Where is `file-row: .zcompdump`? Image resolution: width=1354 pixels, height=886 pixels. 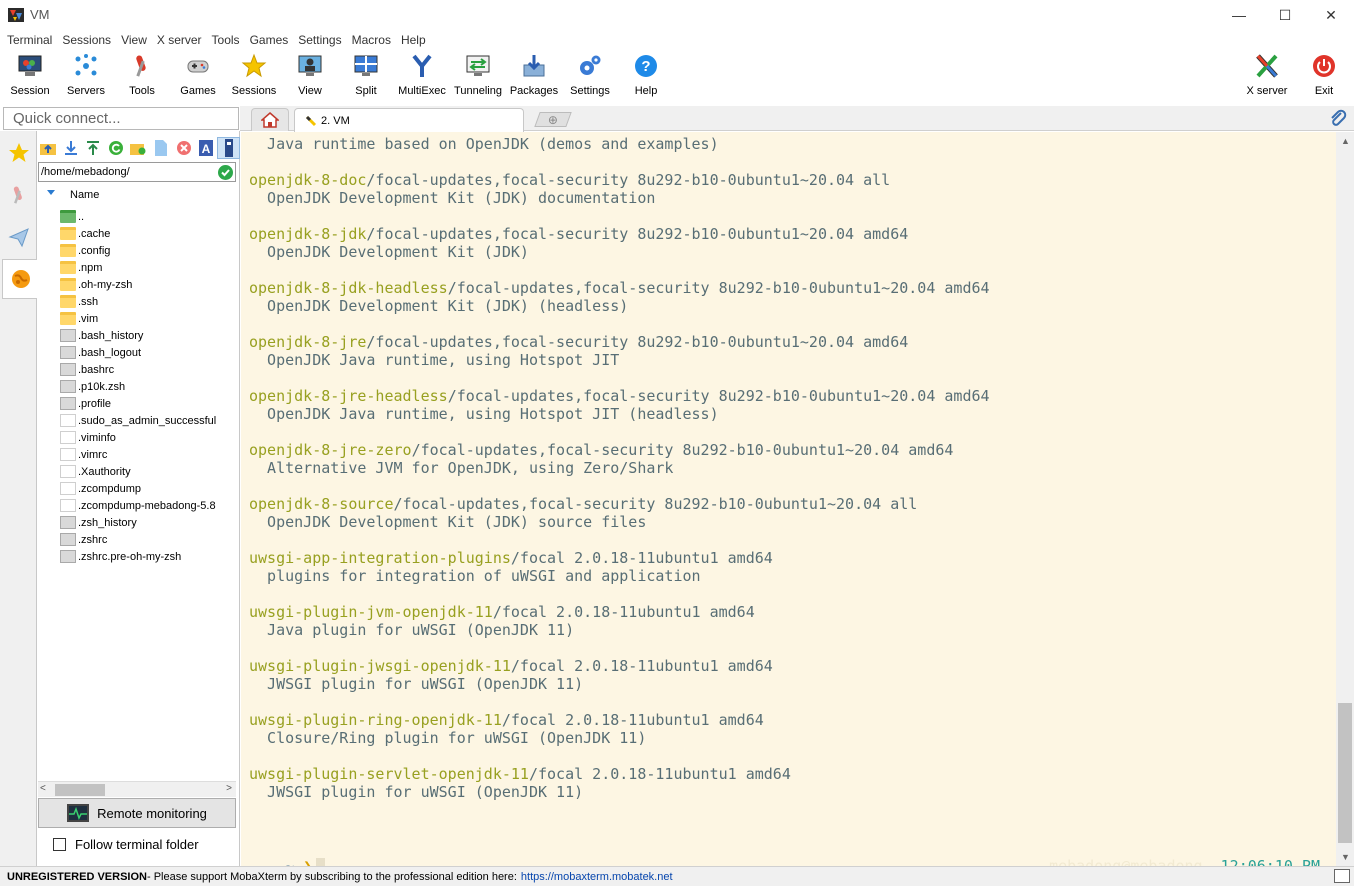
file-row: .zcompdump is located at coordinates (138, 488).